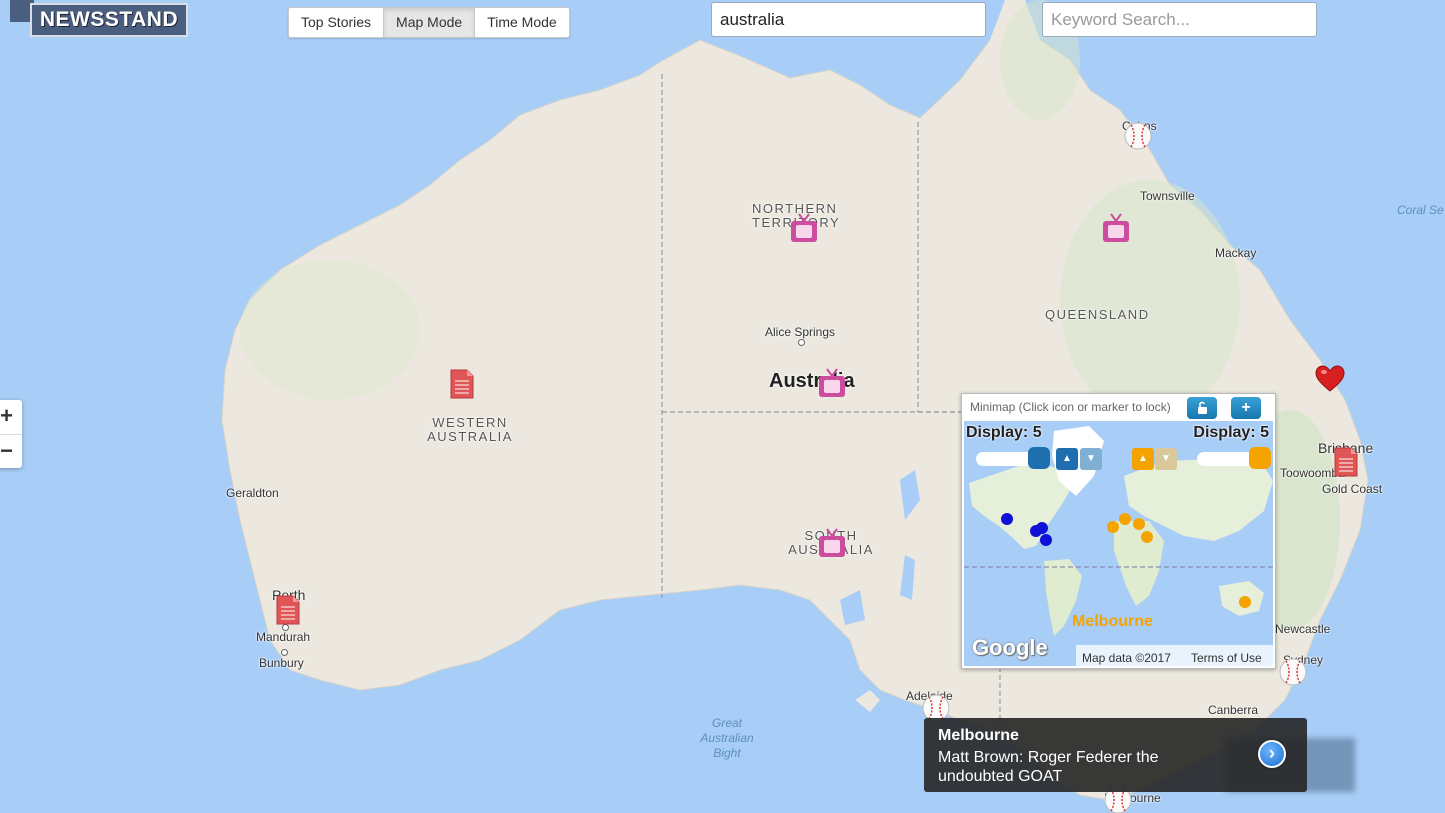  Describe the element at coordinates (1260, 458) in the screenshot. I see `right-slider-handle` at that location.